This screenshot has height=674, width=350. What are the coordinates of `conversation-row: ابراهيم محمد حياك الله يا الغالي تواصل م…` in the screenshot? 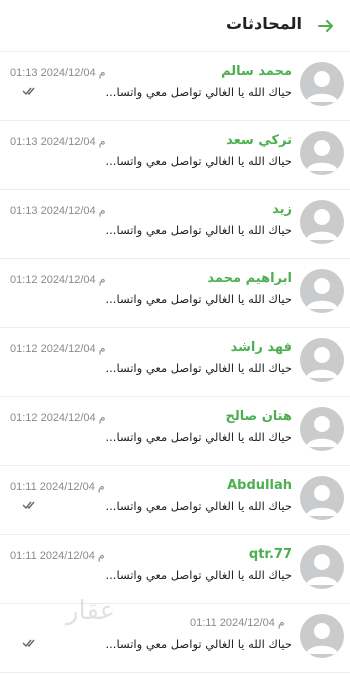 It's located at (175, 293).